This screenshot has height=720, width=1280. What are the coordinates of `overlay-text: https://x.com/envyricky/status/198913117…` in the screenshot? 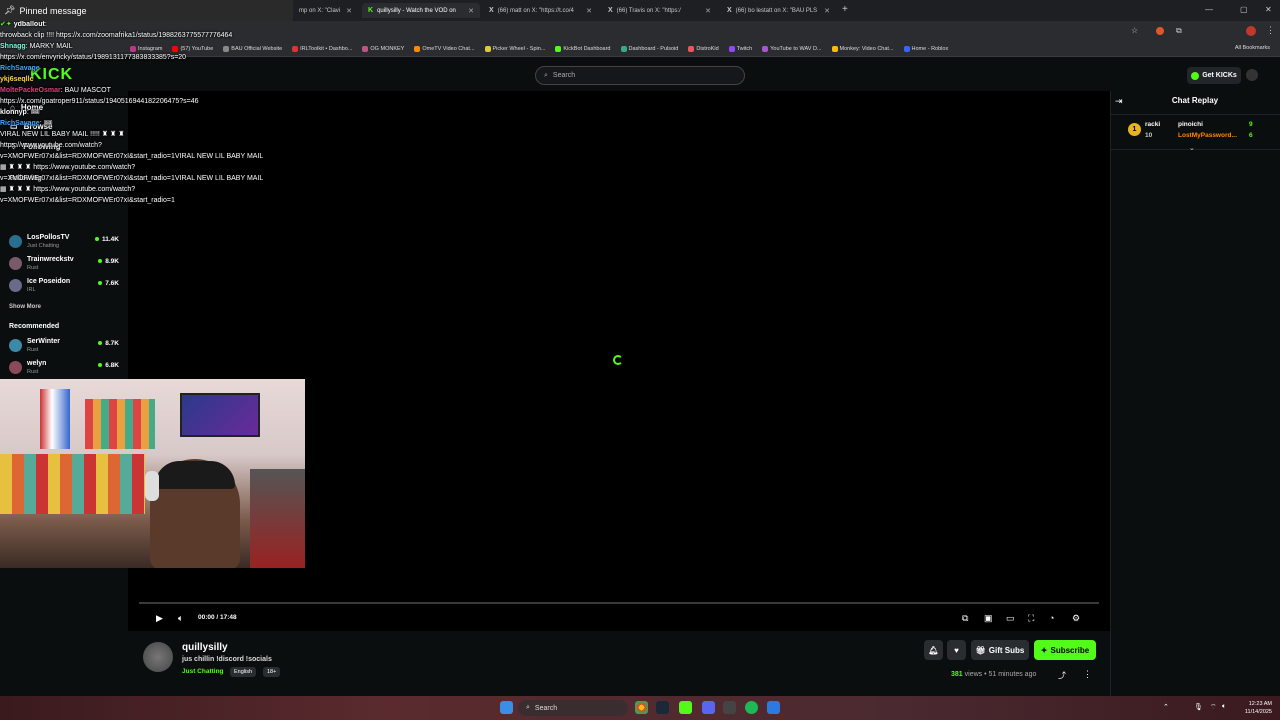 It's located at (93, 57).